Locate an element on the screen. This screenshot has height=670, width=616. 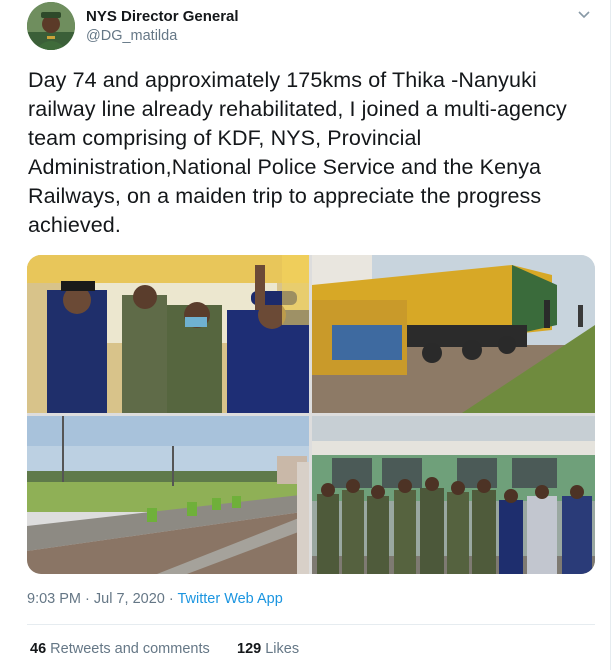
likes-stat: 129 Likes is located at coordinates (268, 649).